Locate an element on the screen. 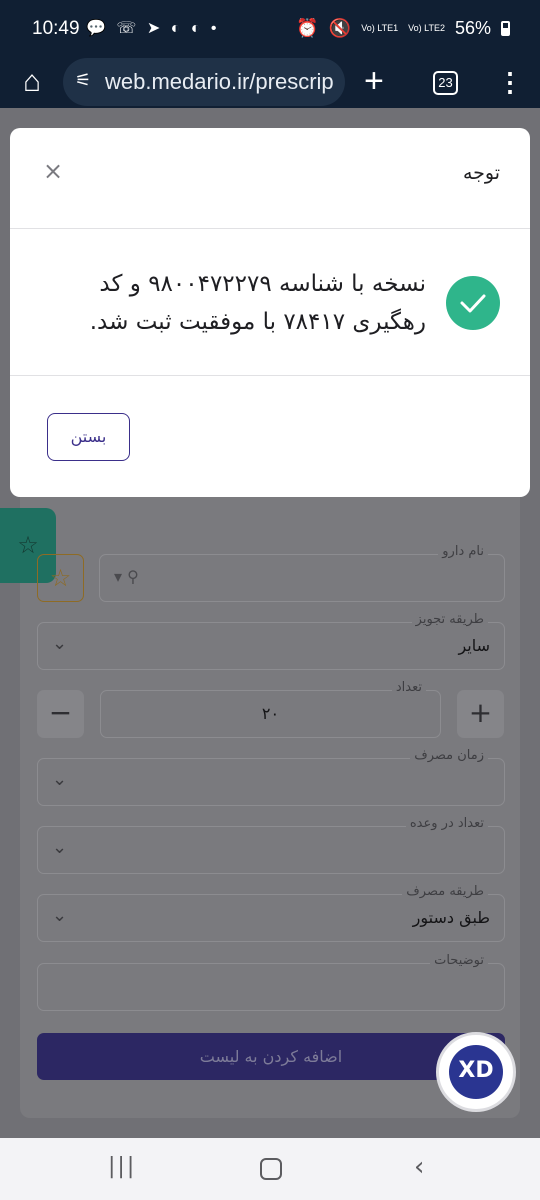 The width and height of the screenshot is (540, 1200). check-circle-icon is located at coordinates (473, 303).